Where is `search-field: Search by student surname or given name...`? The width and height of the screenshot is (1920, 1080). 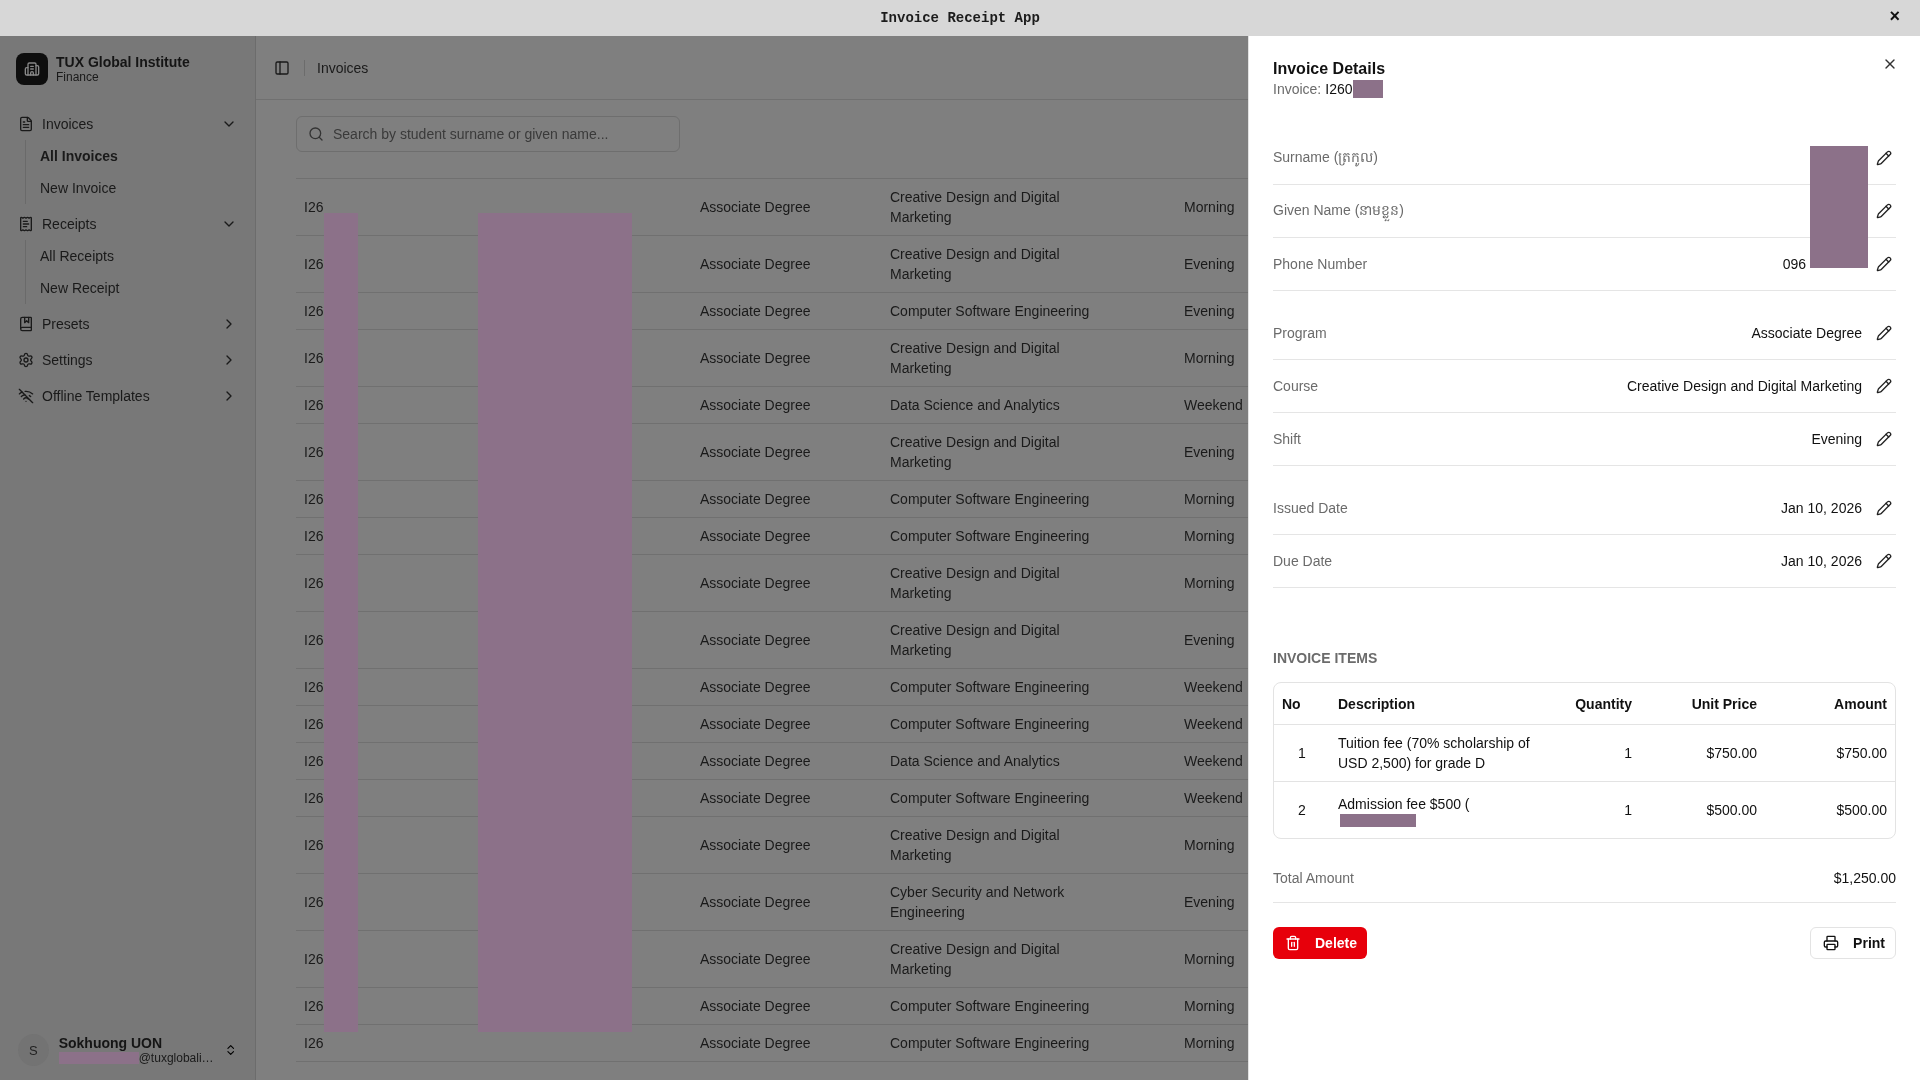
search-field: Search by student surname or given name... is located at coordinates (488, 134).